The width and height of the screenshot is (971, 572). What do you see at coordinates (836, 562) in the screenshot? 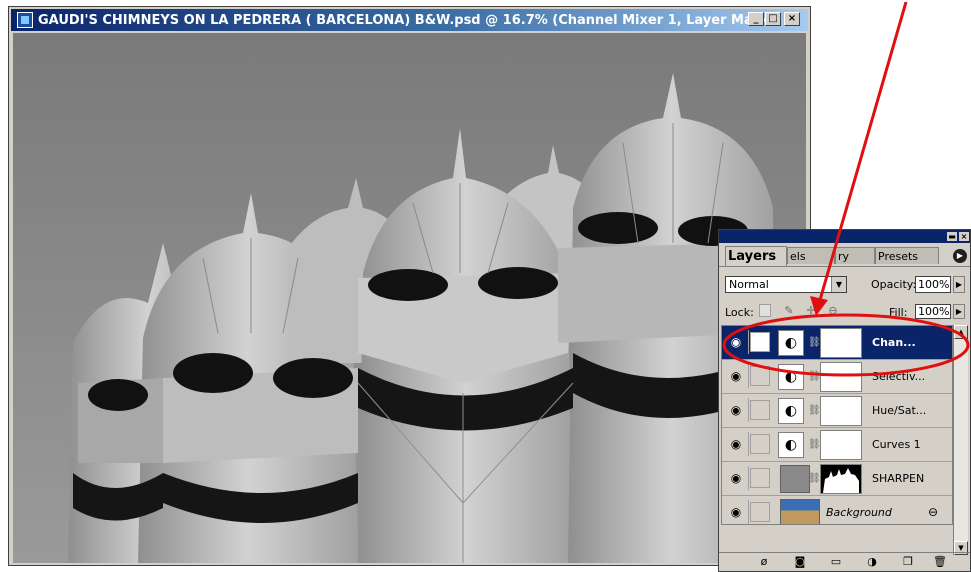
I see `new-group-icon: ▭` at bounding box center [836, 562].